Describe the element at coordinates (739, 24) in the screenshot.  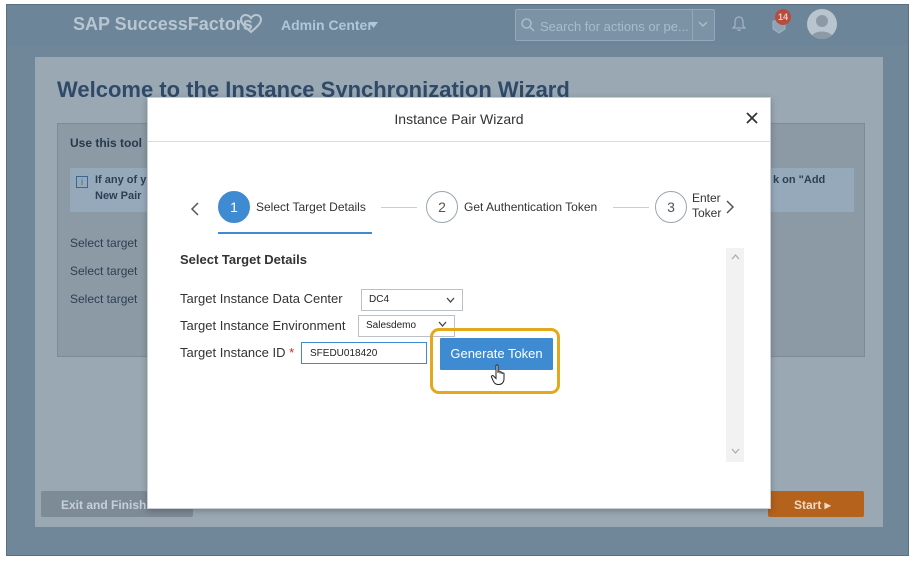
I see `bell-icon` at that location.